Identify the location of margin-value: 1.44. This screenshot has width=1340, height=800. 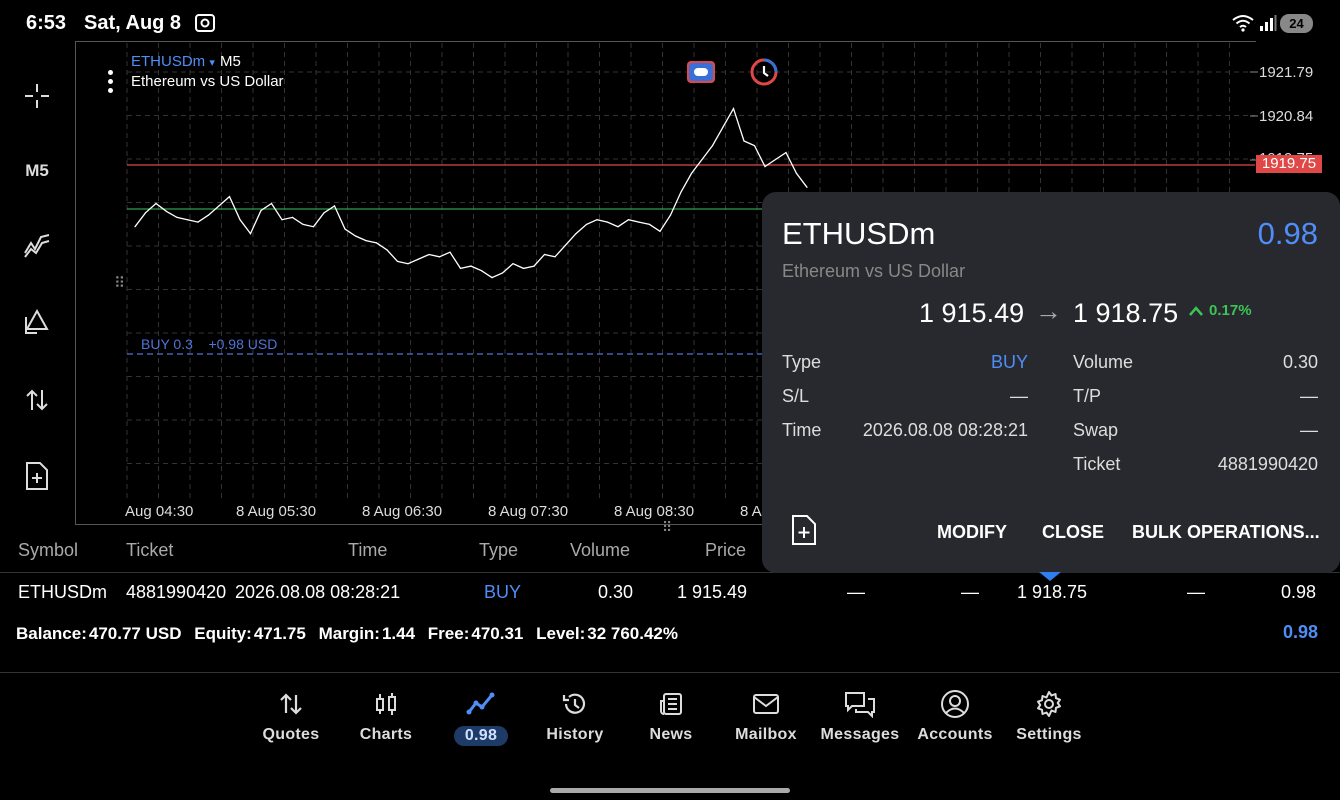
(398, 633).